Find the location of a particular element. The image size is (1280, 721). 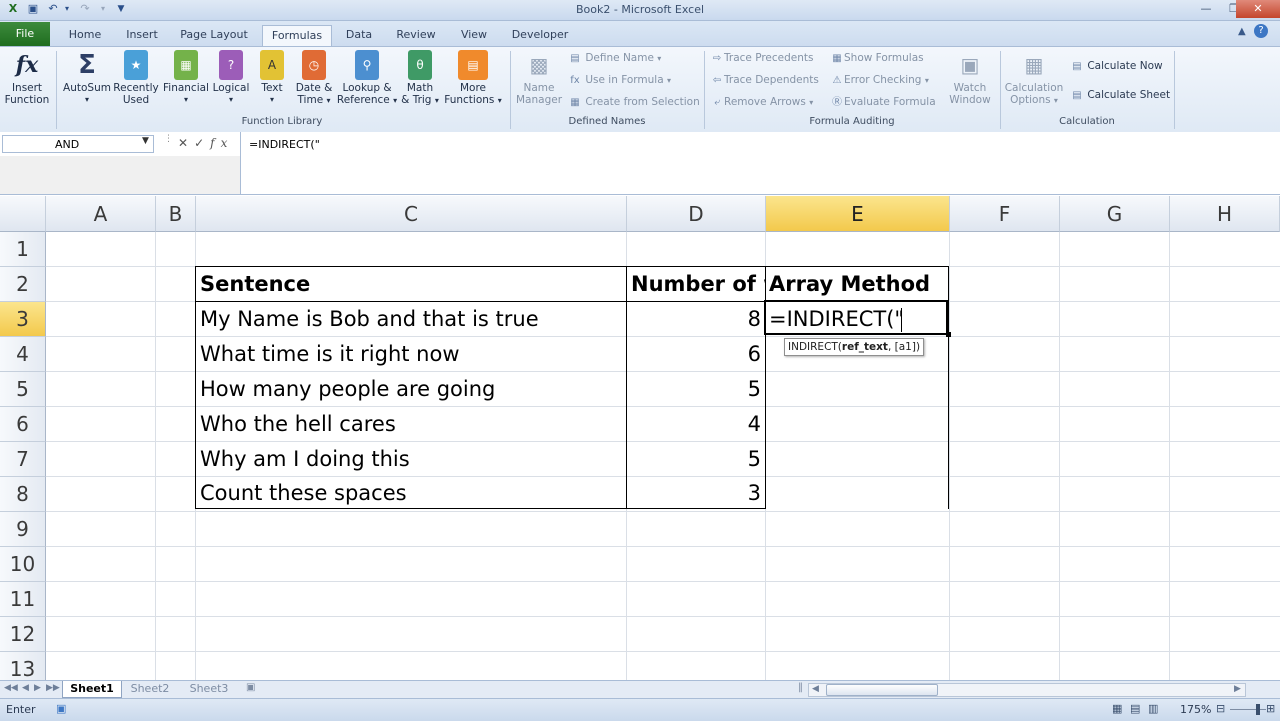

tab-insert: Insert is located at coordinates (142, 35).